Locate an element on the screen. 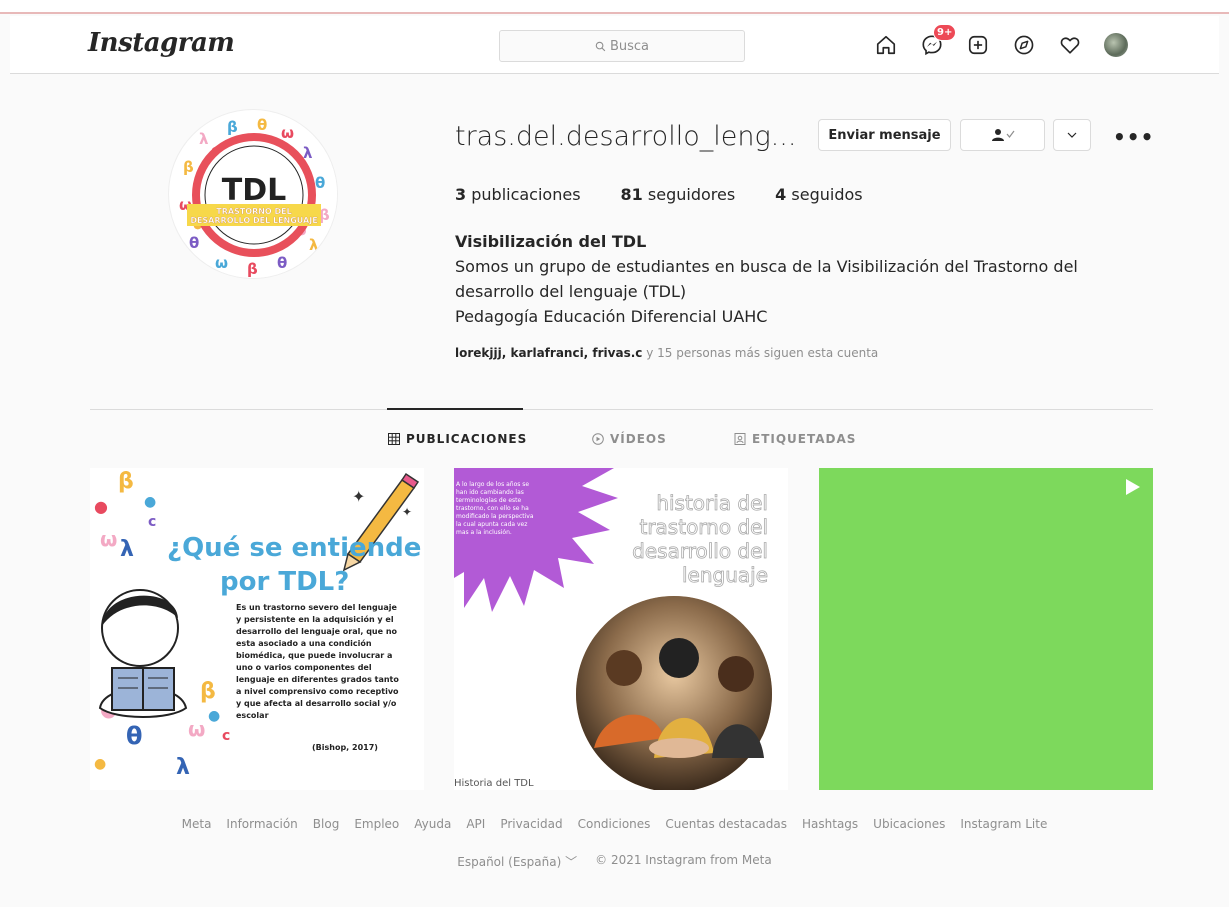  heart-icon is located at coordinates (1070, 45).